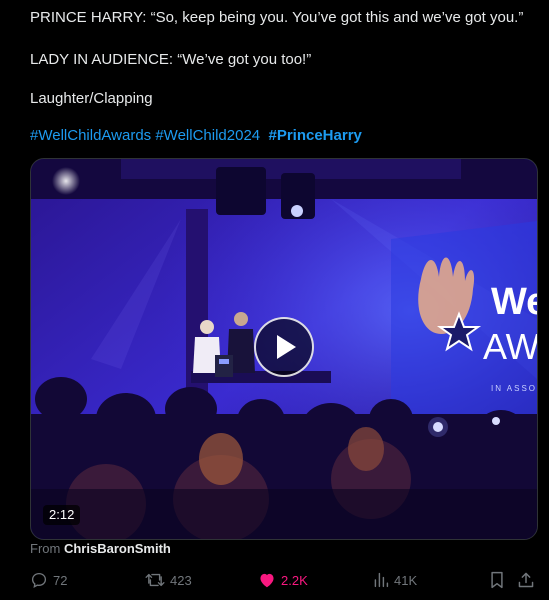  I want to click on share-icon, so click(526, 580).